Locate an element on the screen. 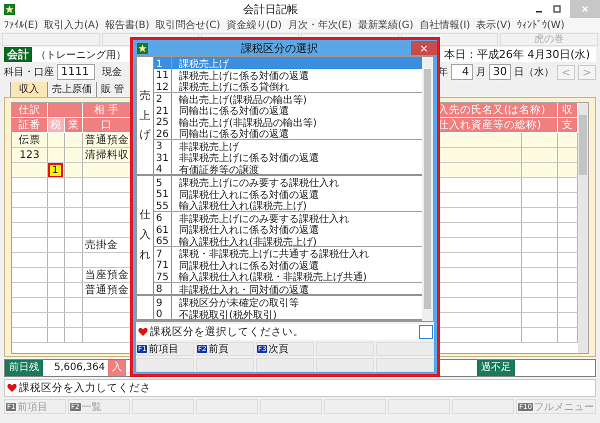 The image size is (600, 423). table-cell: 123 is located at coordinates (30, 155).